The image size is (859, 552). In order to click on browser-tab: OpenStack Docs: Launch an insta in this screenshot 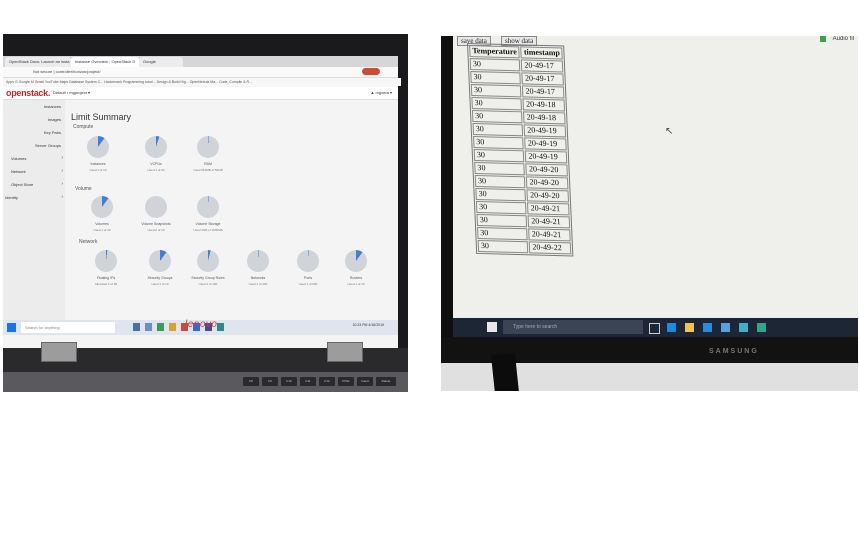, I will do `click(38, 62)`.